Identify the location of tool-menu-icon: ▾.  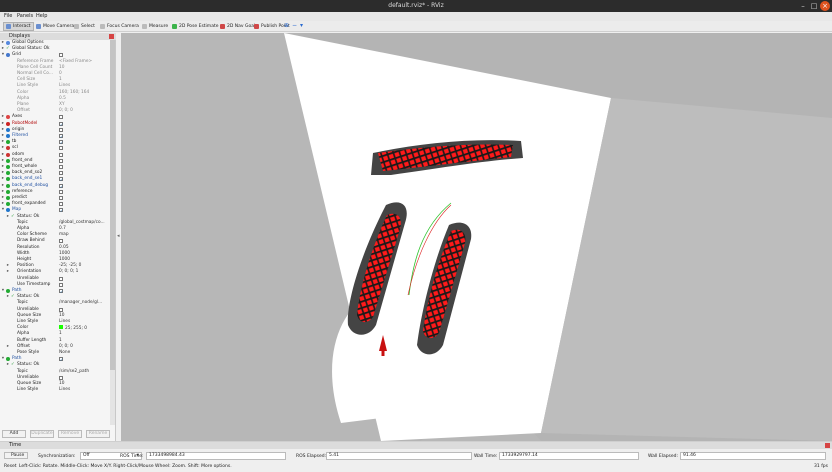
(301, 25).